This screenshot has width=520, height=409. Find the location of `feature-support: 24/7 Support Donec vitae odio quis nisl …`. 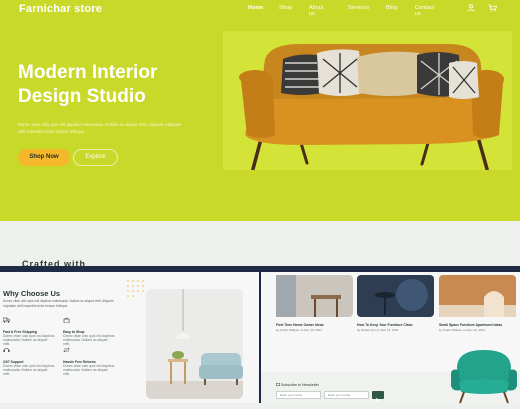

feature-support: 24/7 Support Donec vitae odio quis nisl … is located at coordinates (29, 362).